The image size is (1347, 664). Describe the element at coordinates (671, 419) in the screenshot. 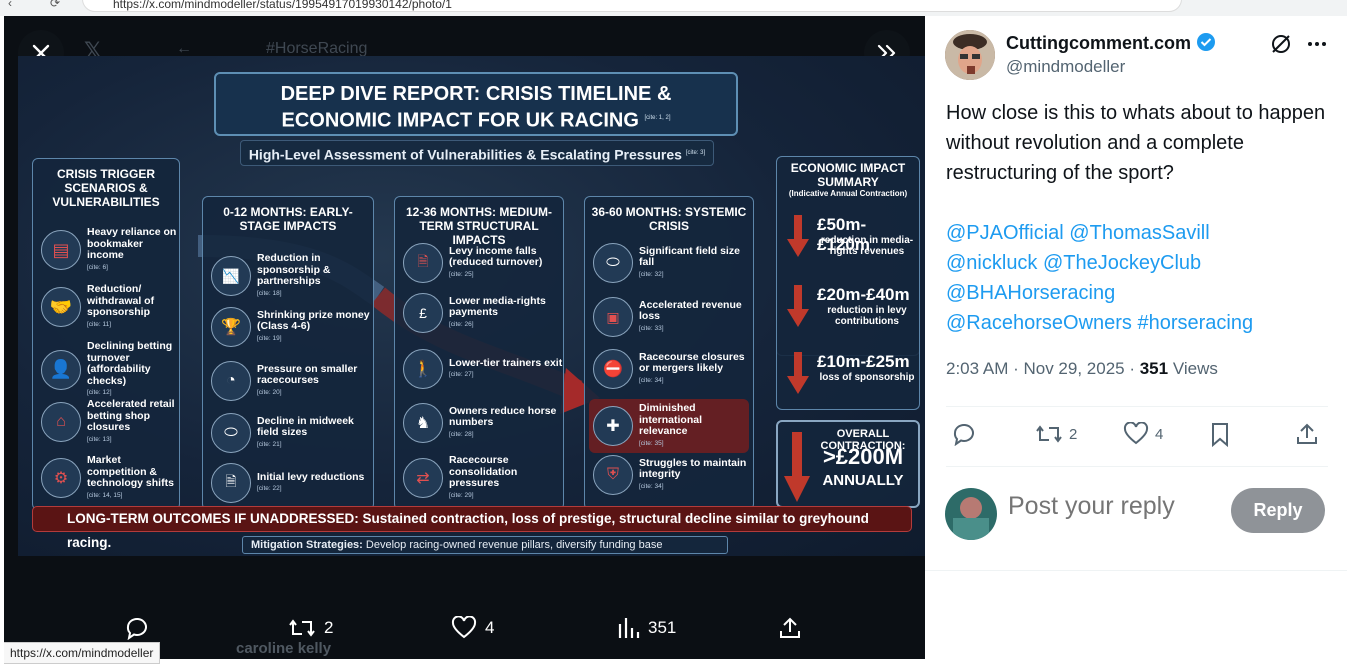

I see `item-text: Diminished international relevance` at that location.